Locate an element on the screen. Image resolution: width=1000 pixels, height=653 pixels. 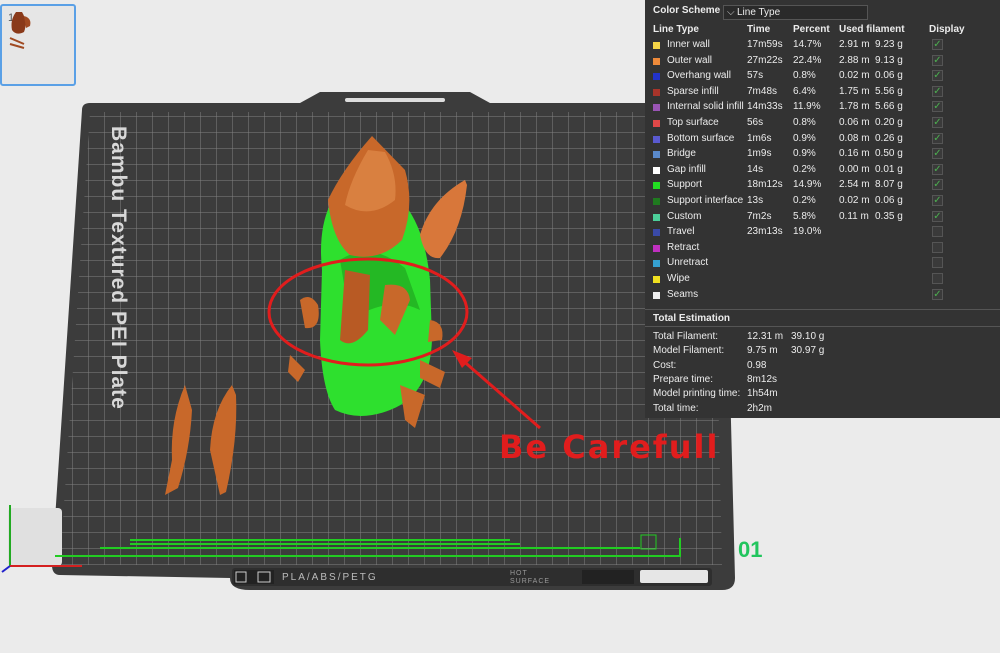
line-type-name: Retract is located at coordinates (683, 247).